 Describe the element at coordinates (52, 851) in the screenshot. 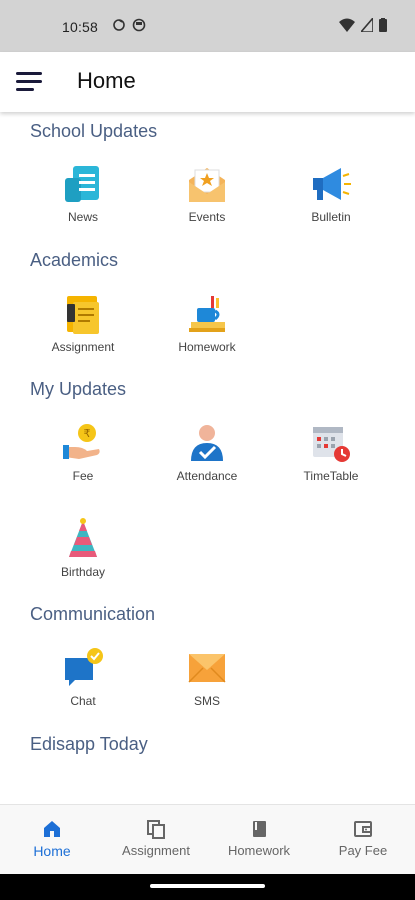

I see `nav-label: Home` at that location.